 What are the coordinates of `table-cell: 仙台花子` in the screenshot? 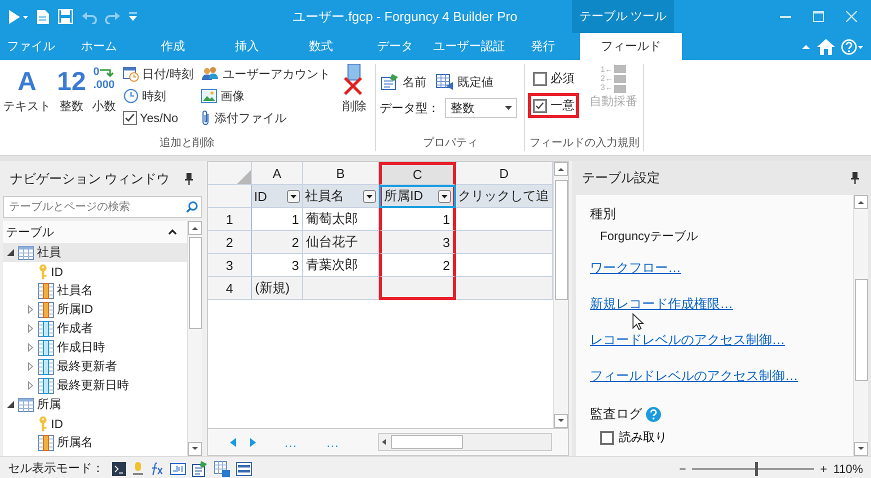 It's located at (341, 242).